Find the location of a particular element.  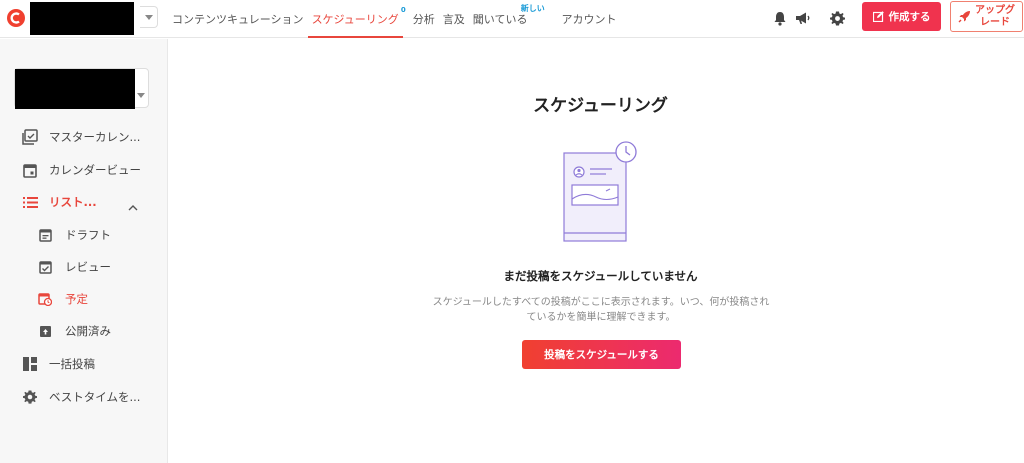

sidebar-item-review: レビュー is located at coordinates (74, 267).